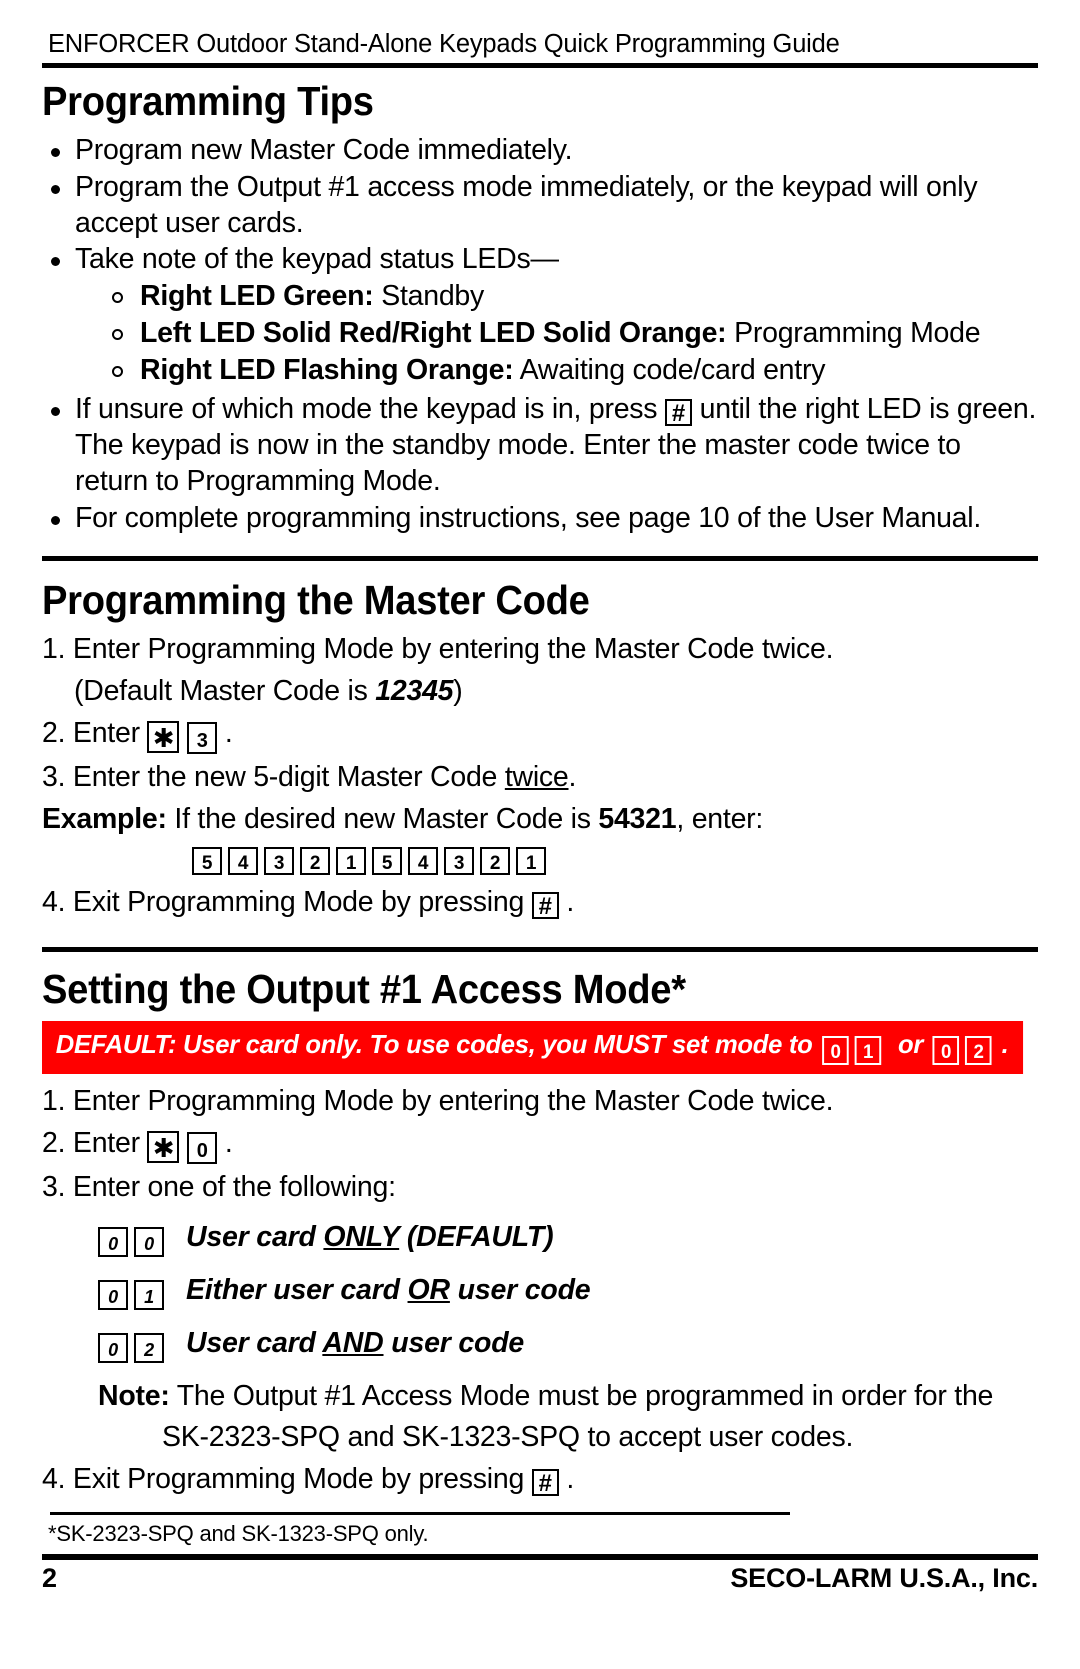 This screenshot has width=1080, height=1669. I want to click on step-2: 2. Enter ✱ 3 ., so click(540, 735).